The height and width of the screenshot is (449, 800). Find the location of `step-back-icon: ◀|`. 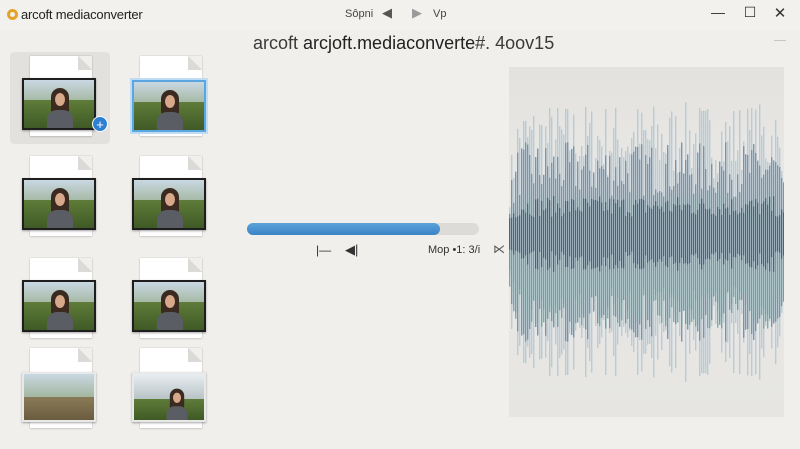

step-back-icon: ◀| is located at coordinates (351, 250).